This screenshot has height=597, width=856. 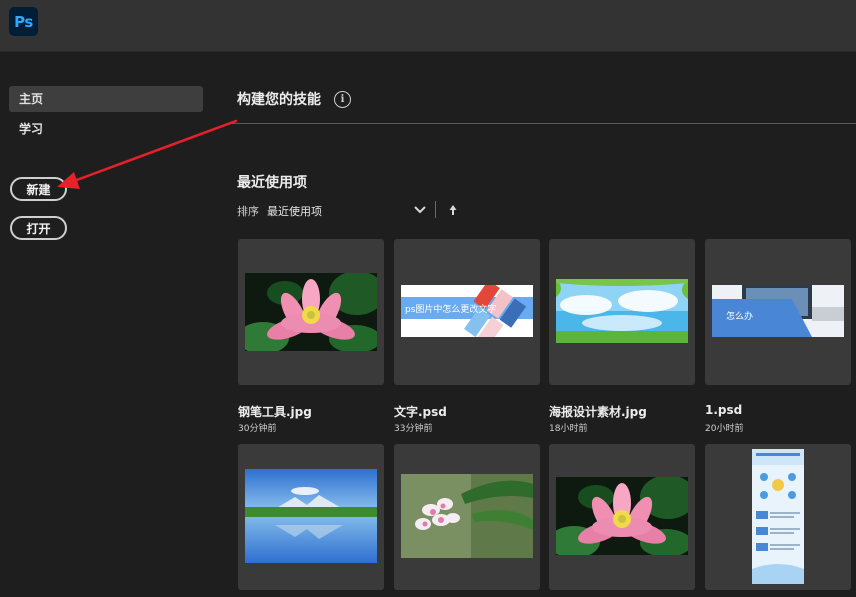 What do you see at coordinates (724, 429) in the screenshot?
I see `file-time: 20小时前` at bounding box center [724, 429].